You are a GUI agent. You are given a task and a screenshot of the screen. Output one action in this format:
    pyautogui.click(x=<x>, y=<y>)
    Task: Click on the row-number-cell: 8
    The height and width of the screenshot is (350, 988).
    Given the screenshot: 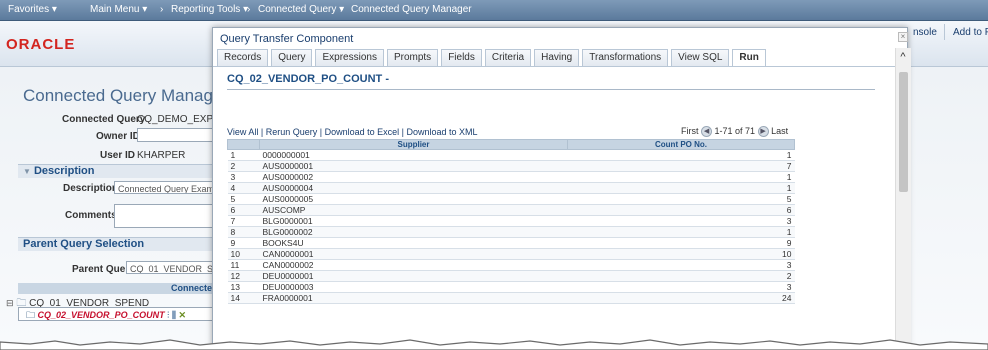 What is the action you would take?
    pyautogui.click(x=243, y=232)
    